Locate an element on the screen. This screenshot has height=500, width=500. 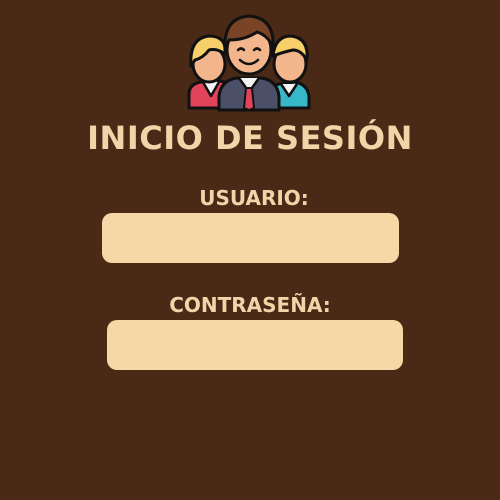
username-input is located at coordinates (250, 238).